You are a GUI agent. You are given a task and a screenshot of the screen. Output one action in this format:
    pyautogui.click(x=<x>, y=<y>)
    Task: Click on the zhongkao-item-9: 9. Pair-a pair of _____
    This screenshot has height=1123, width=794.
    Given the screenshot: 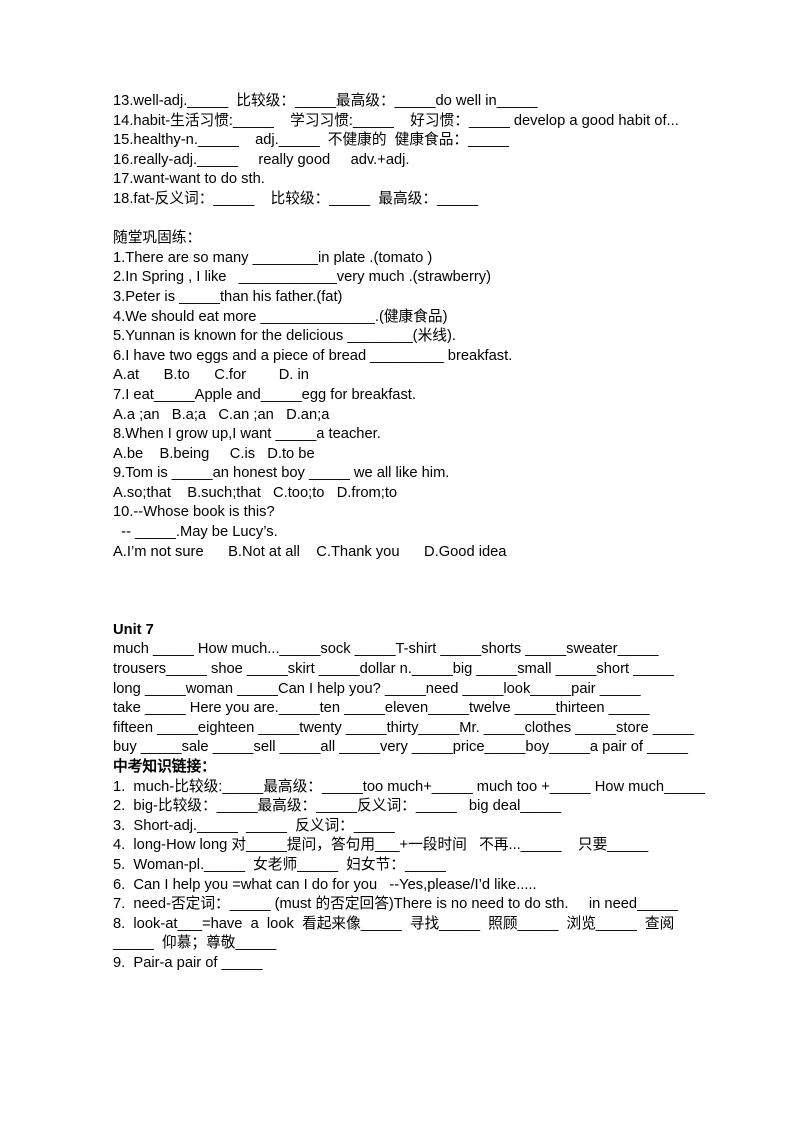 What is the action you would take?
    pyautogui.click(x=188, y=962)
    